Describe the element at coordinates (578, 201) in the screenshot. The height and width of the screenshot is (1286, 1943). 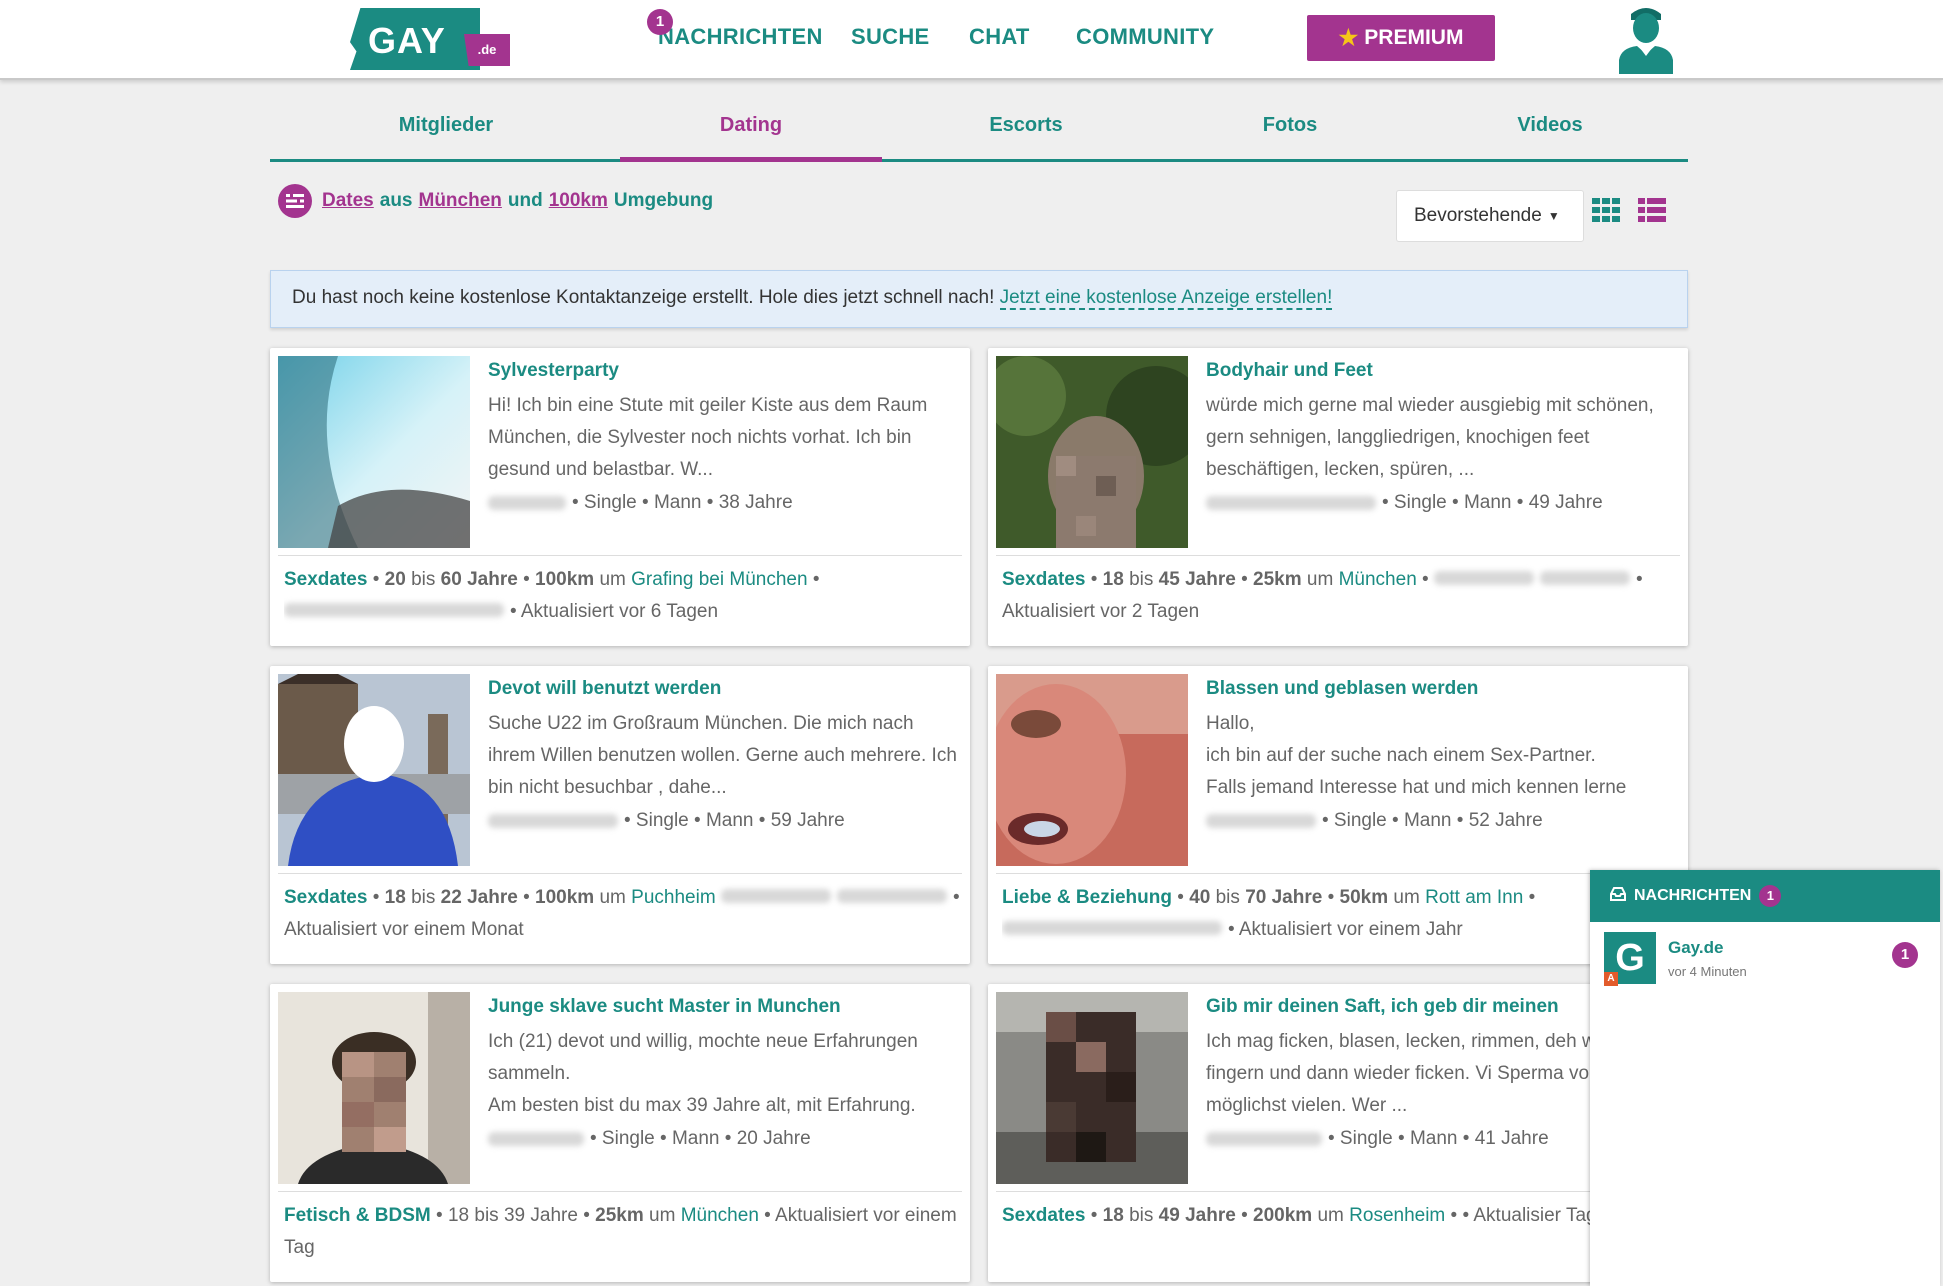
I see `filter-radius-link: 100km` at that location.